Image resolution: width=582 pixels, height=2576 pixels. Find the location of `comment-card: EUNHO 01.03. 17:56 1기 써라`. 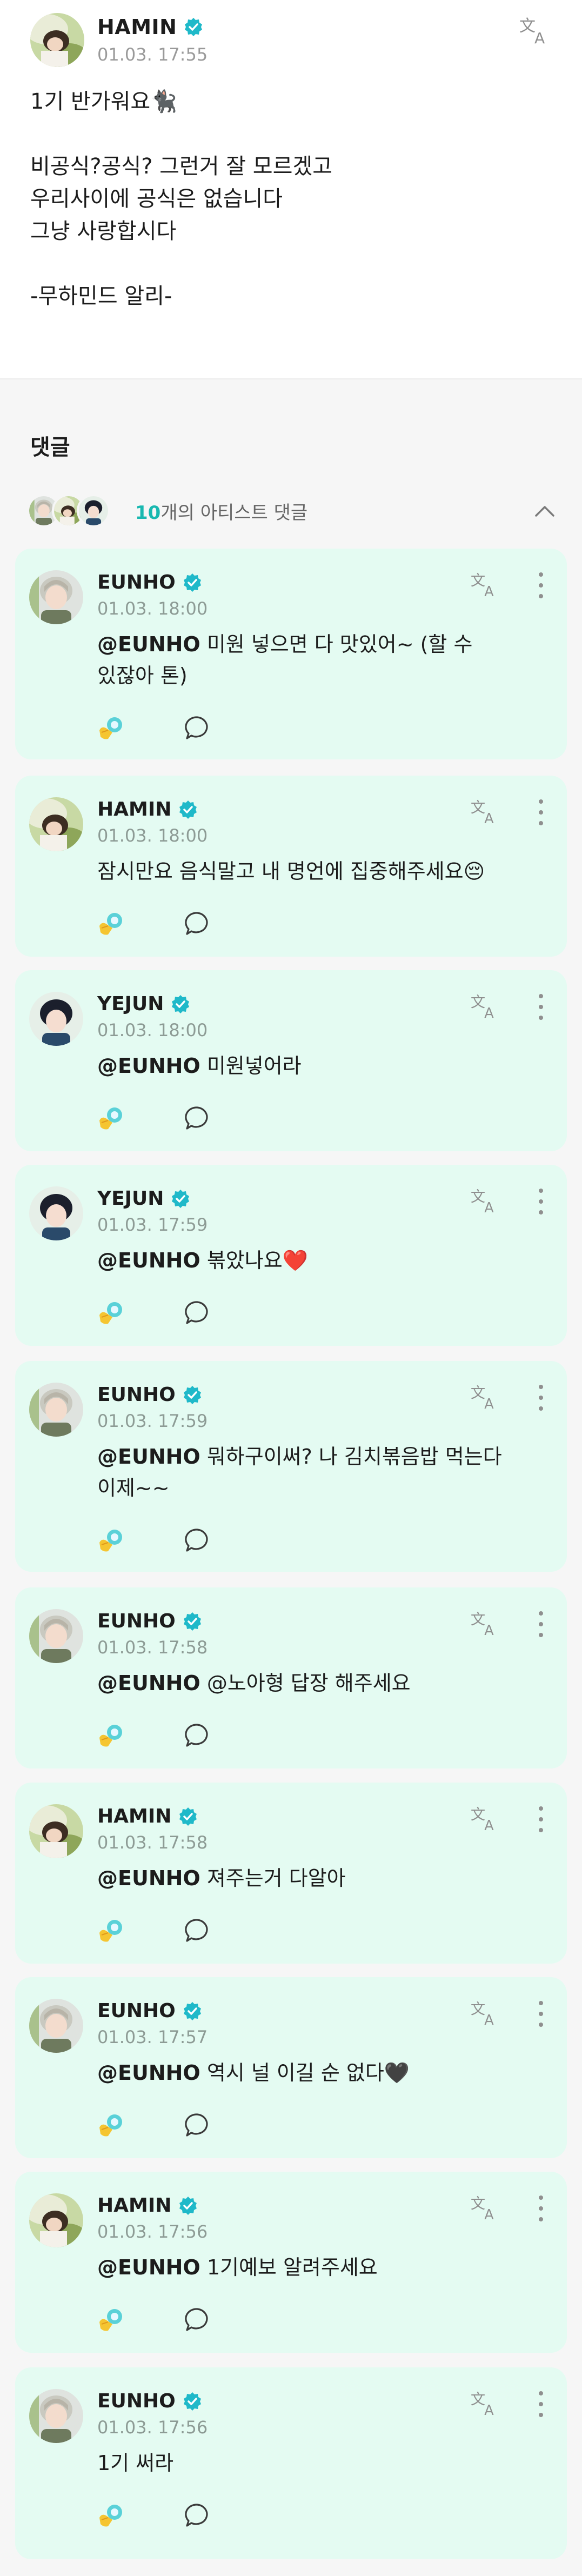

comment-card: EUNHO 01.03. 17:56 1기 써라 is located at coordinates (291, 2463).